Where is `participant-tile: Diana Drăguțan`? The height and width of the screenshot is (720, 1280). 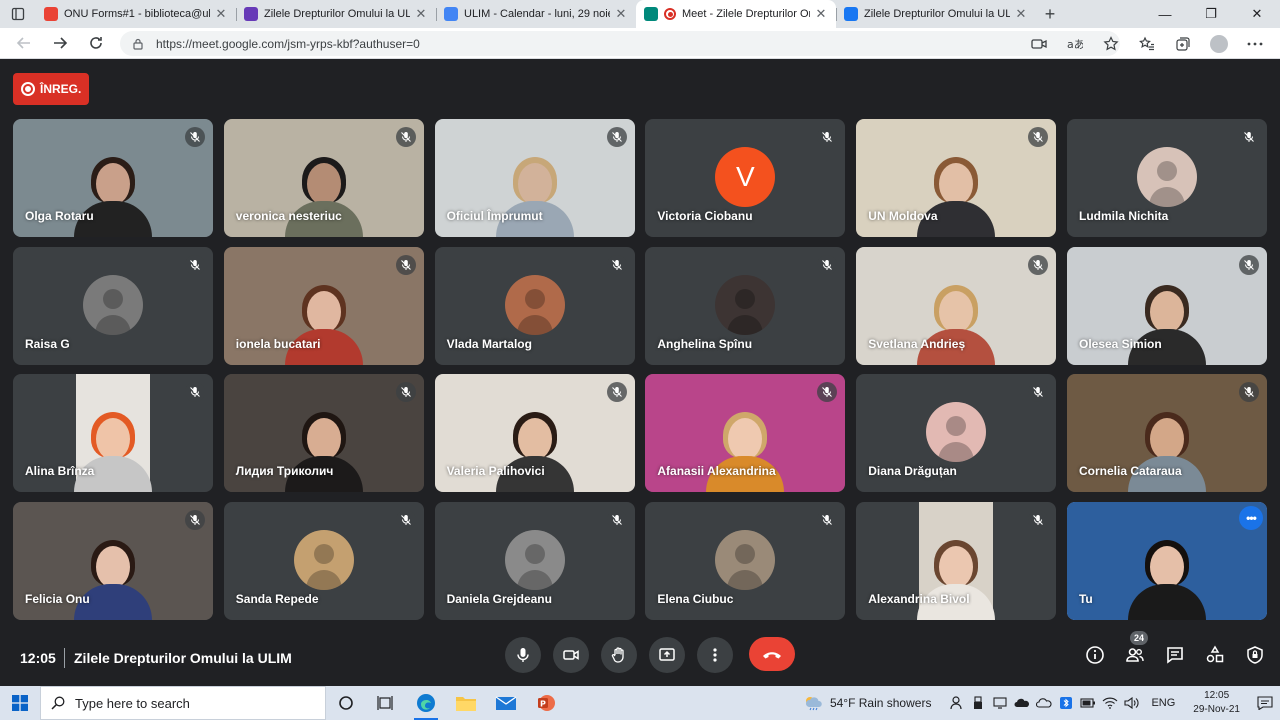 participant-tile: Diana Drăguțan is located at coordinates (956, 433).